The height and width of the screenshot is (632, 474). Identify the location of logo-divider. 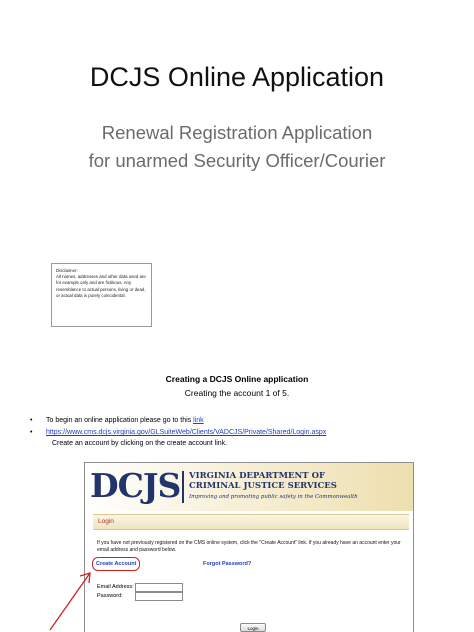
(183, 487).